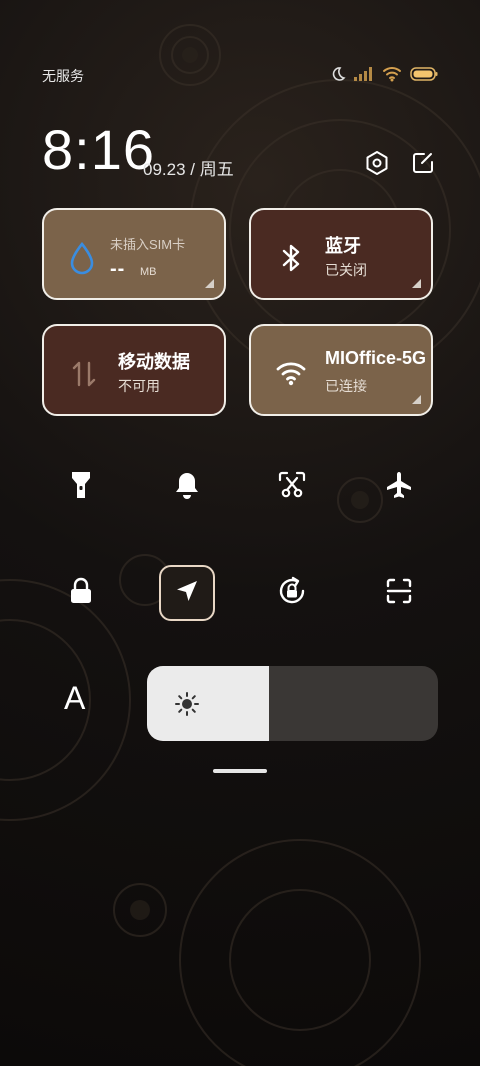 The height and width of the screenshot is (1066, 480). What do you see at coordinates (376, 358) in the screenshot?
I see `wifi-network-name: MIOffice-5G` at bounding box center [376, 358].